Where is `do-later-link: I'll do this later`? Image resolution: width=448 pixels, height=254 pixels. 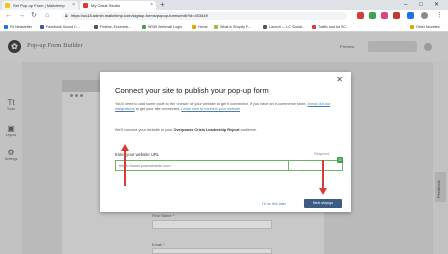
do-later-link: I'll do this later is located at coordinates (274, 204).